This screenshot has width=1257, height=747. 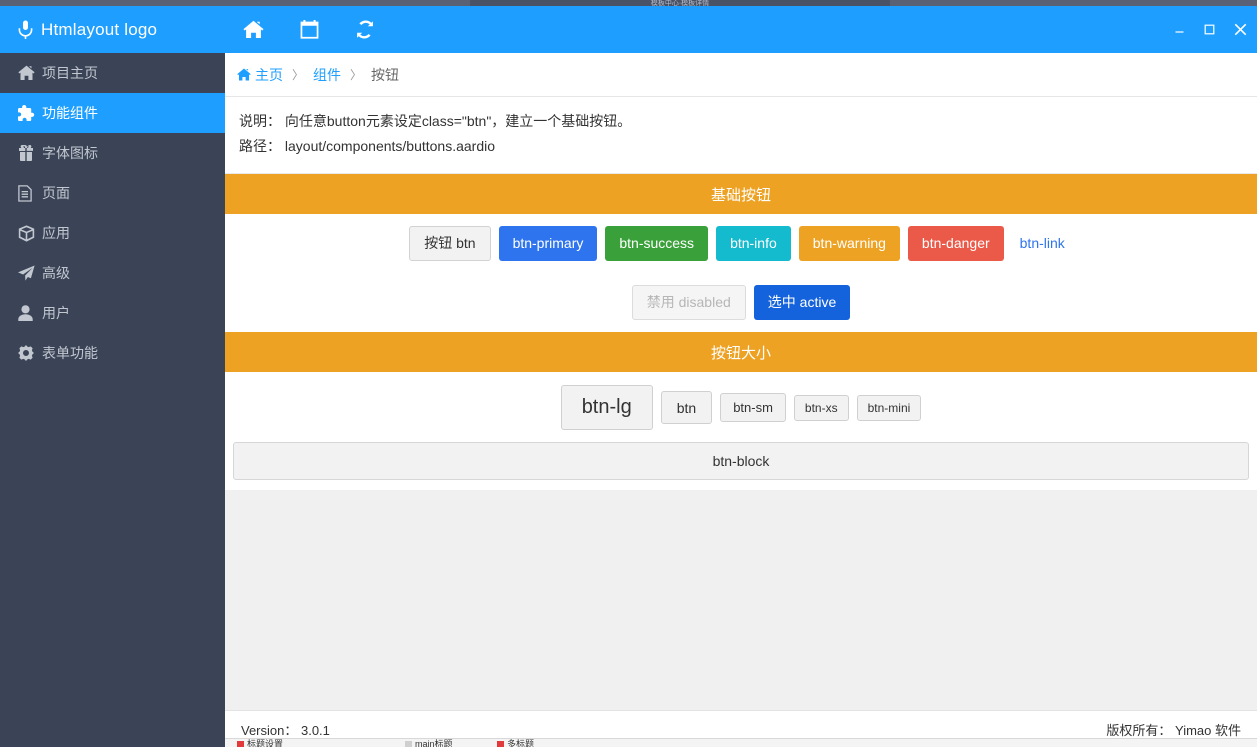 I want to click on toolbar-refresh-button, so click(x=365, y=29).